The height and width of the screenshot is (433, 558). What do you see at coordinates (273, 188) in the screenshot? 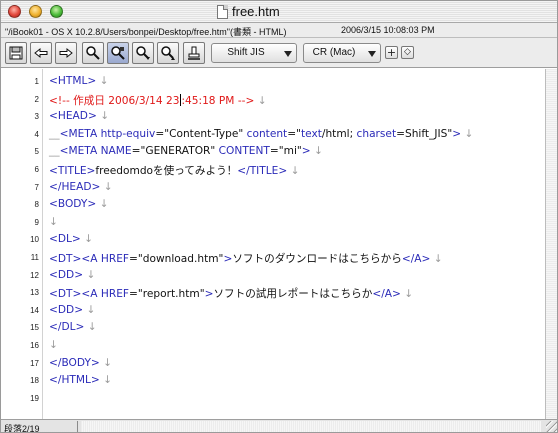
I see `code-line: 7 </HEAD> ↓` at bounding box center [273, 188].